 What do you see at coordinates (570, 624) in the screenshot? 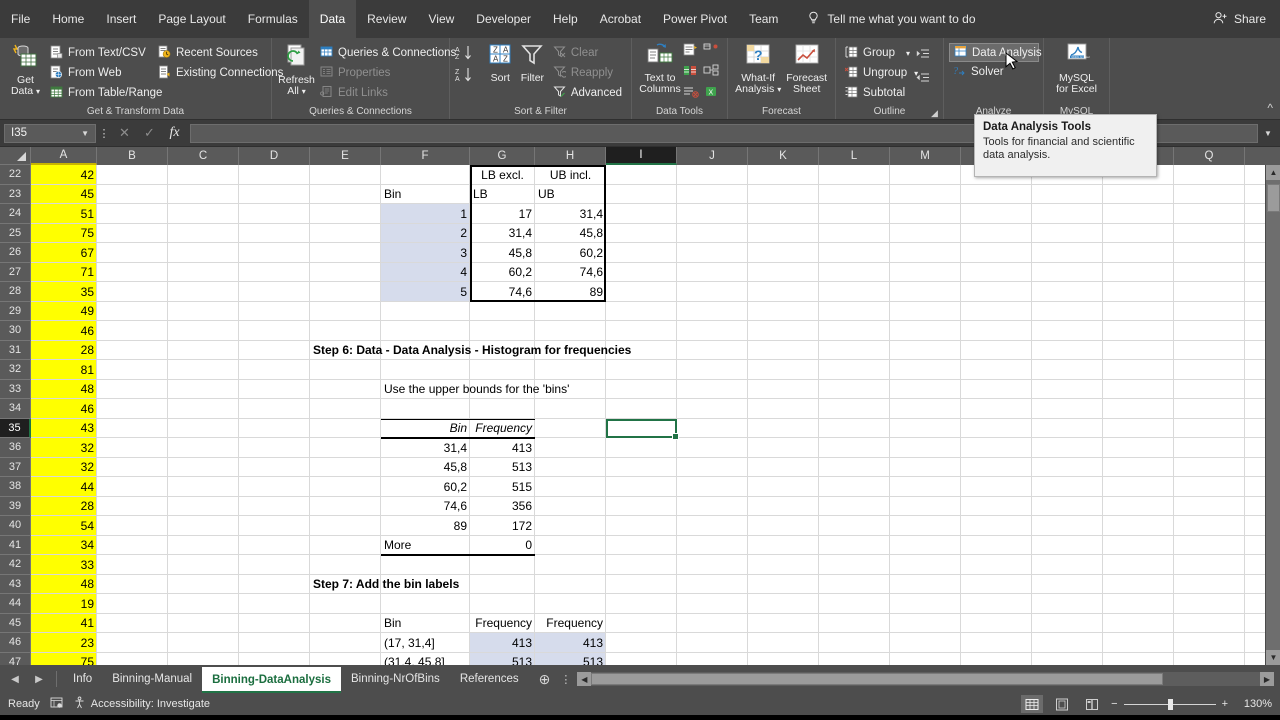
I see `cell-H45: Frequency` at bounding box center [570, 624].